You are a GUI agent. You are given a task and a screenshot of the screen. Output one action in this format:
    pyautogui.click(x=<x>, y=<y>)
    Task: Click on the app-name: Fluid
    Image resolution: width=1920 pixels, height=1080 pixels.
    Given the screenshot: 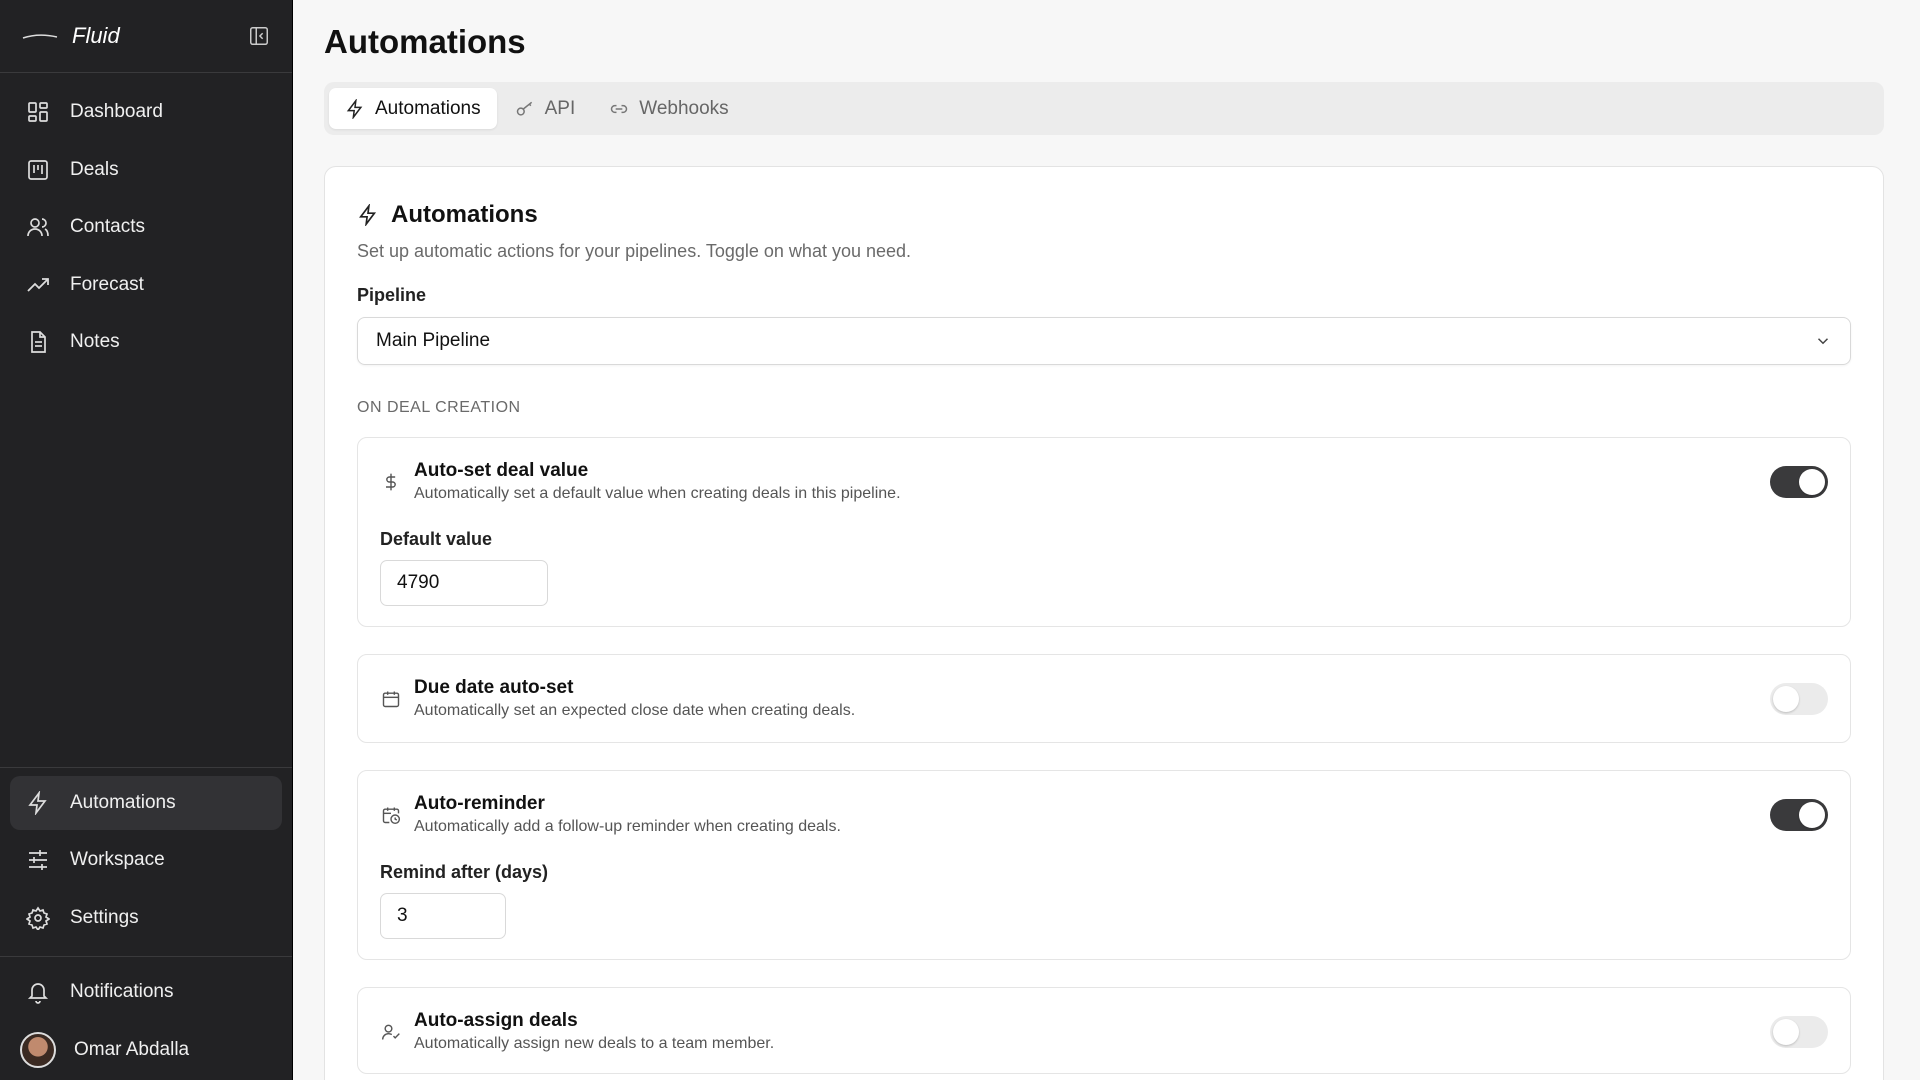 What is the action you would take?
    pyautogui.click(x=96, y=35)
    